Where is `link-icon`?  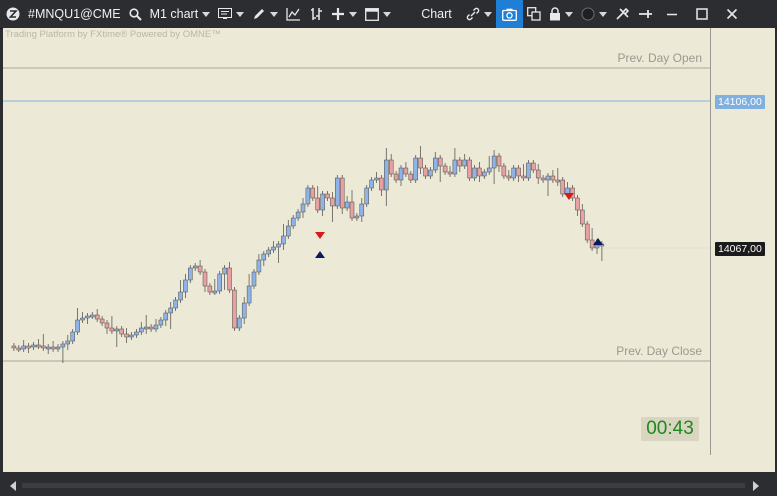
link-icon is located at coordinates (473, 14).